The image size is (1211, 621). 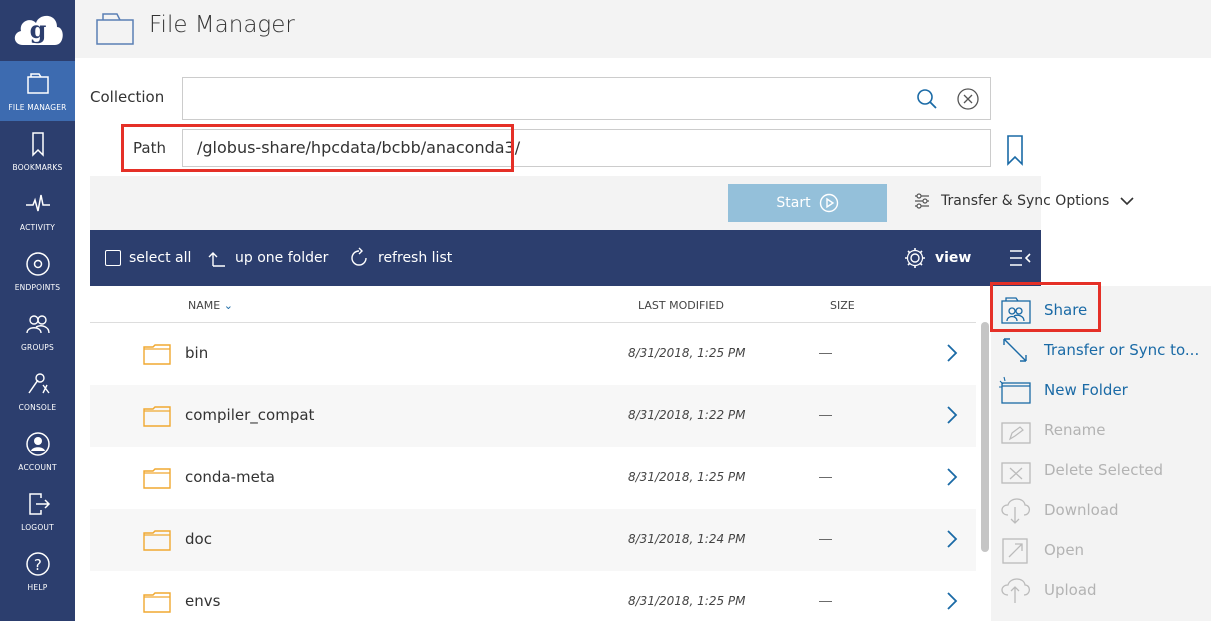 I want to click on delete-action: Delete Selected, so click(x=1080, y=470).